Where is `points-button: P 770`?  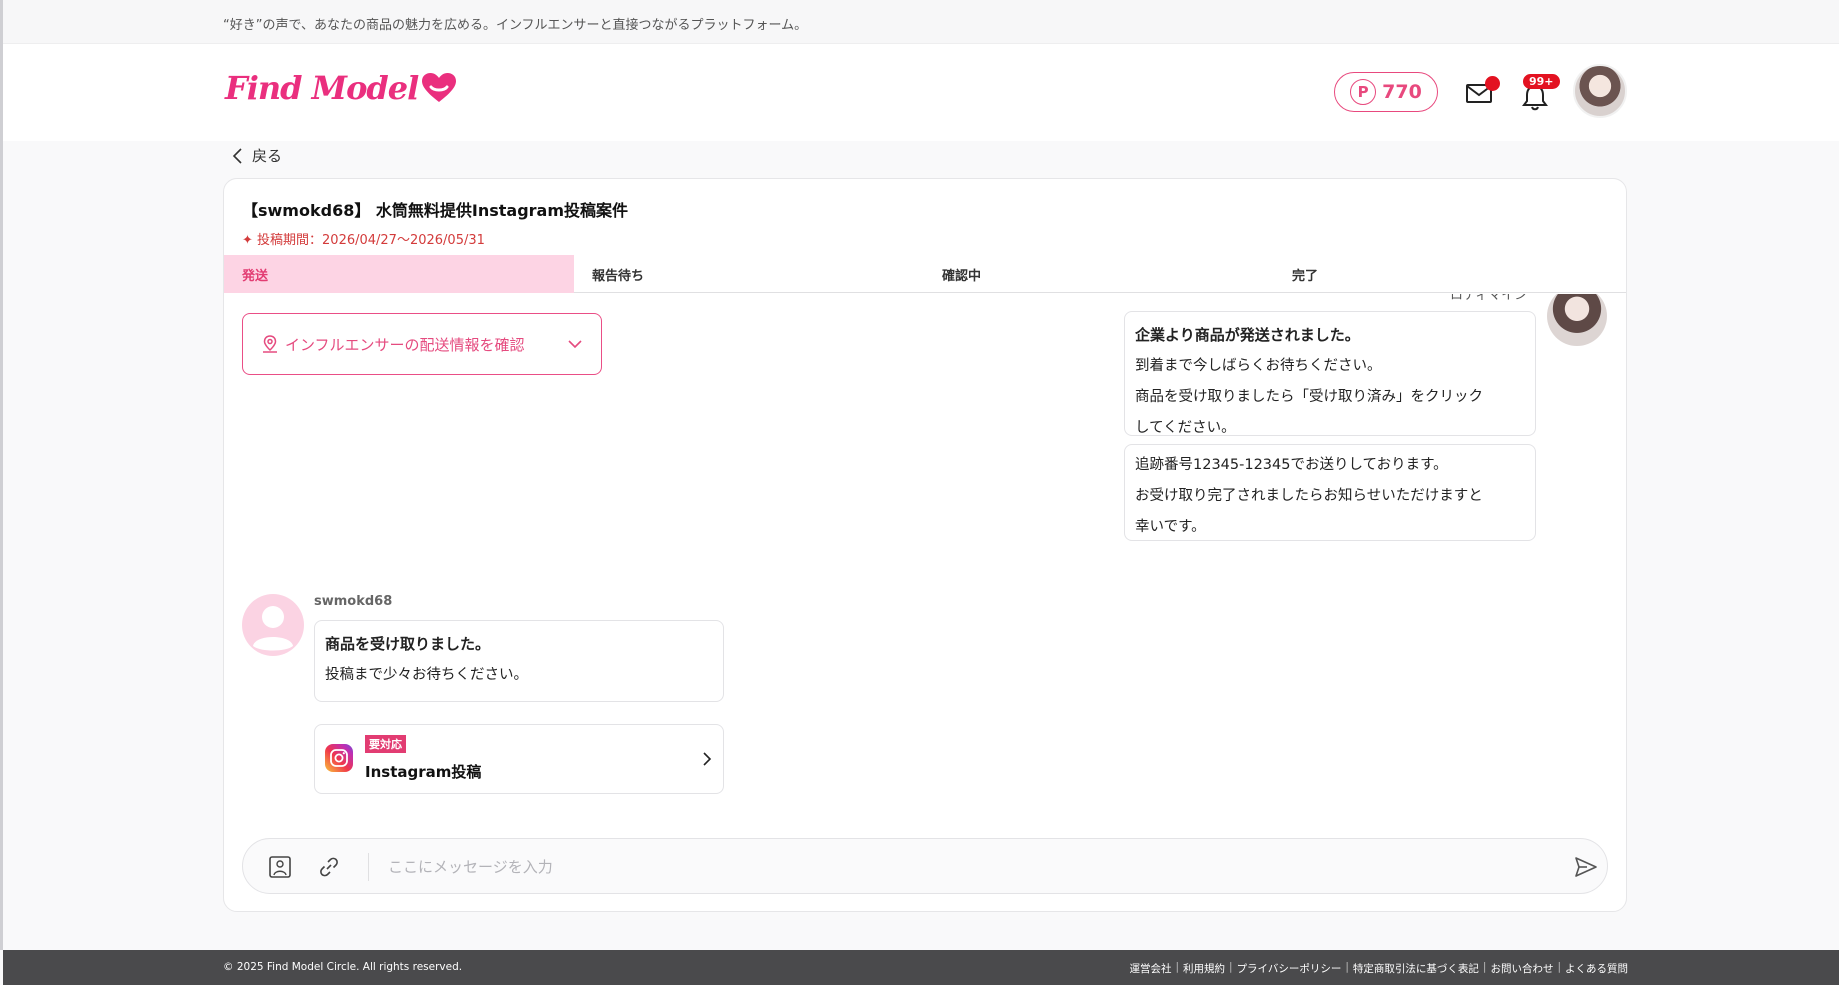 points-button: P 770 is located at coordinates (1386, 92).